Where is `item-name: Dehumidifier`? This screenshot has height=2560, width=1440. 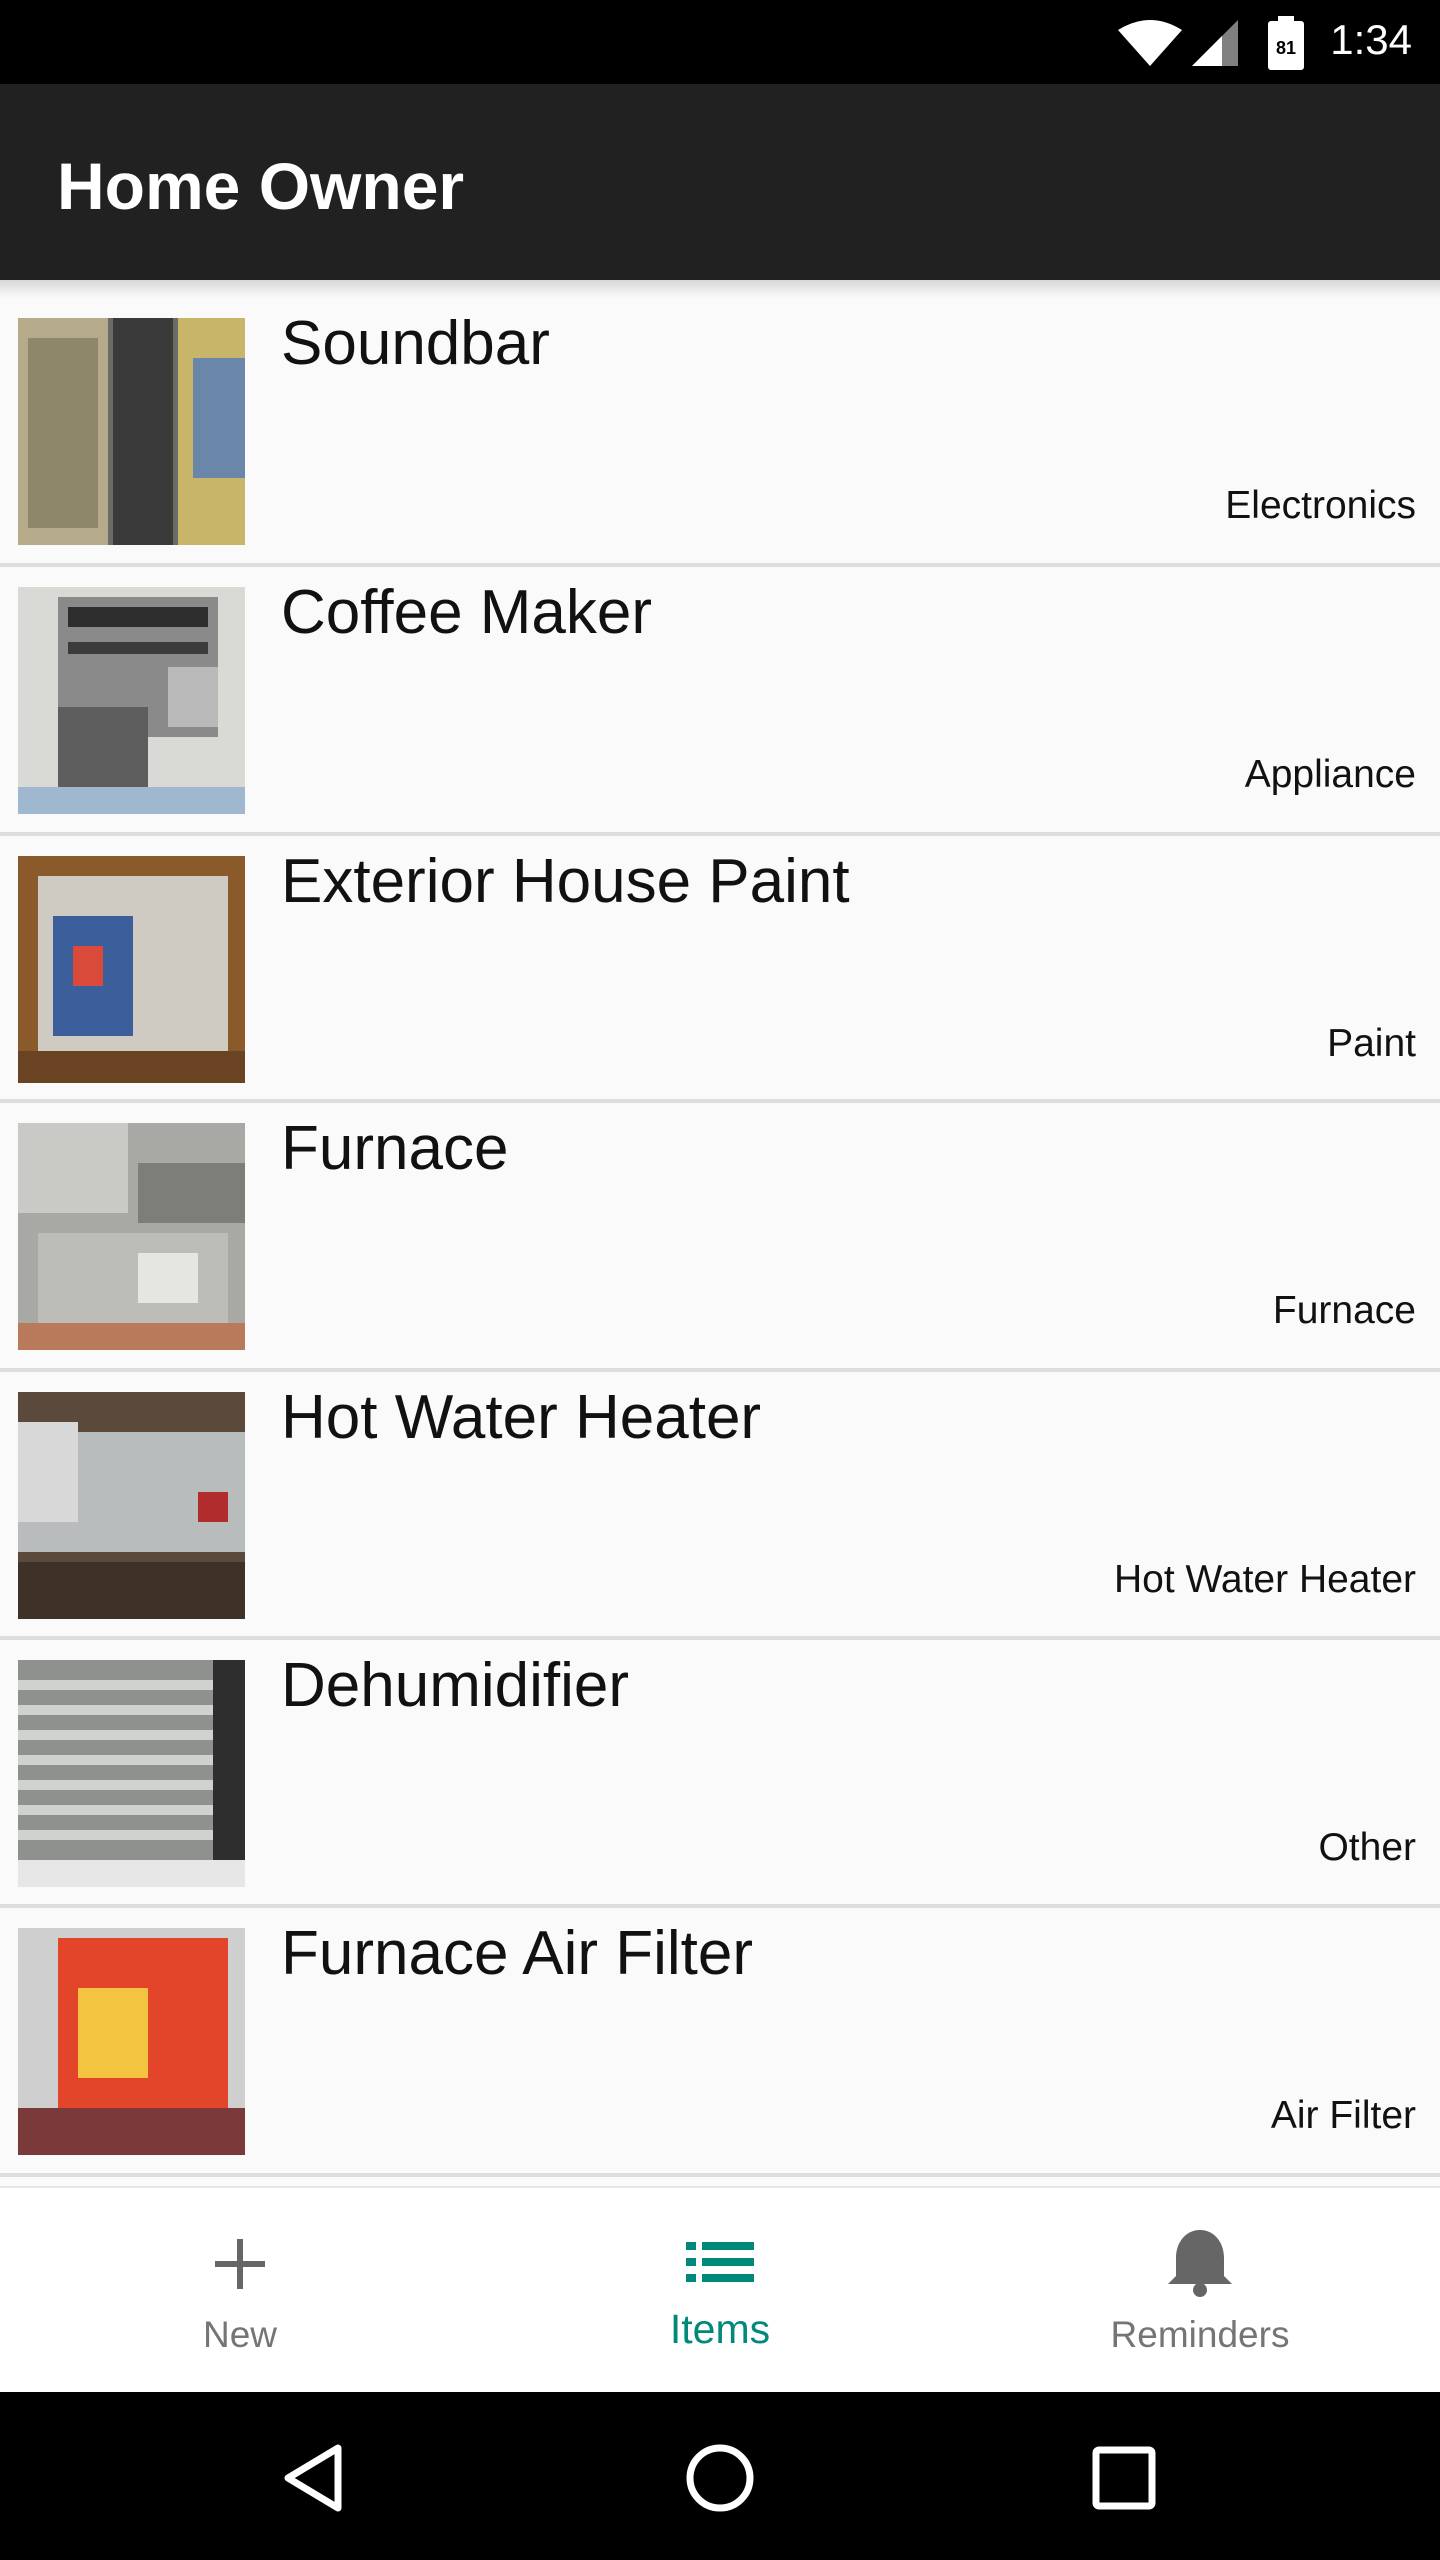
item-name: Dehumidifier is located at coordinates (455, 1685).